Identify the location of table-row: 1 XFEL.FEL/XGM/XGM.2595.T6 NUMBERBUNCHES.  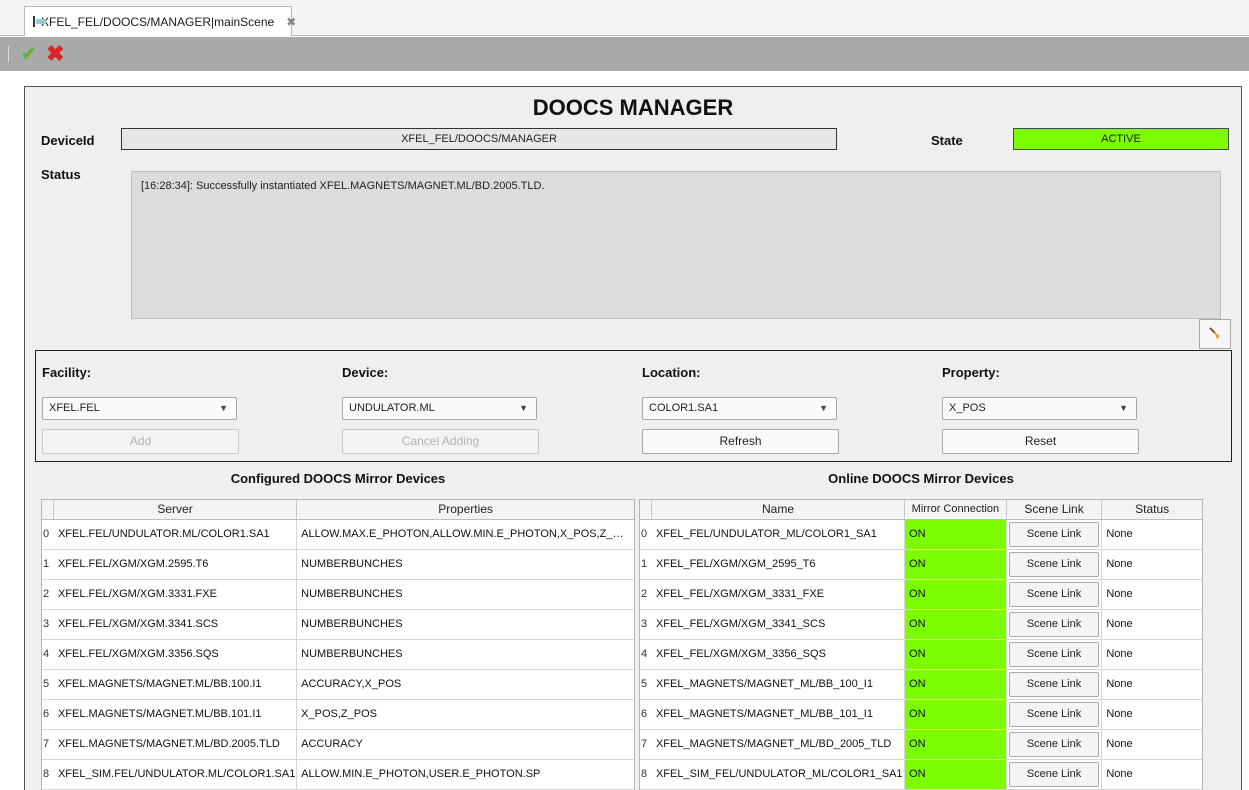
(338, 565).